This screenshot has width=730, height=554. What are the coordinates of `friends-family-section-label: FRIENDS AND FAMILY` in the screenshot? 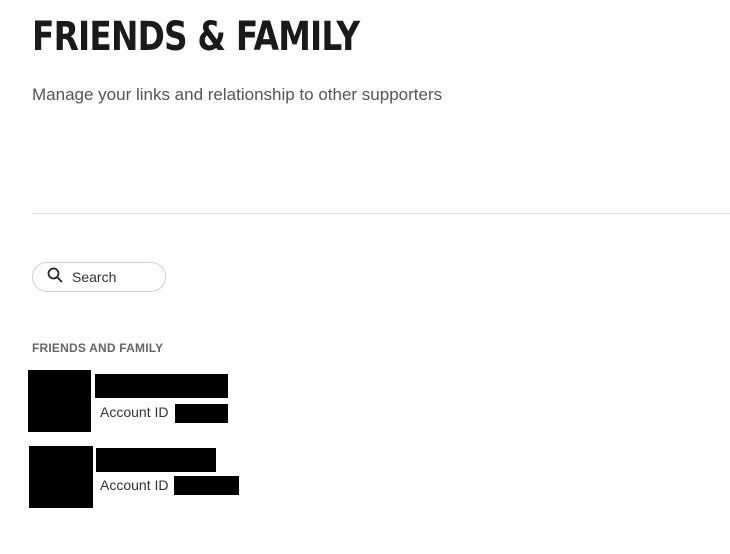 It's located at (98, 348).